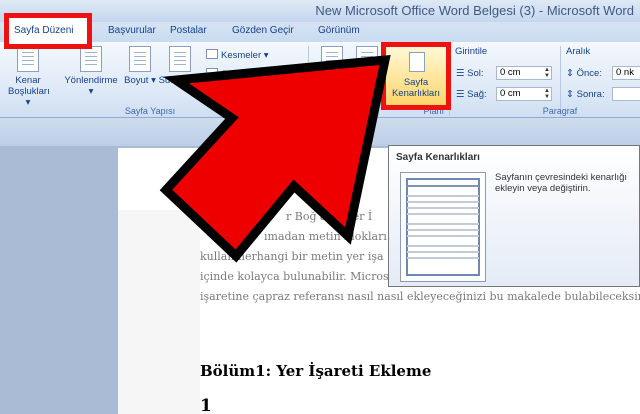 This screenshot has height=414, width=640. I want to click on paragraph-group-label: Paragraf, so click(560, 111).